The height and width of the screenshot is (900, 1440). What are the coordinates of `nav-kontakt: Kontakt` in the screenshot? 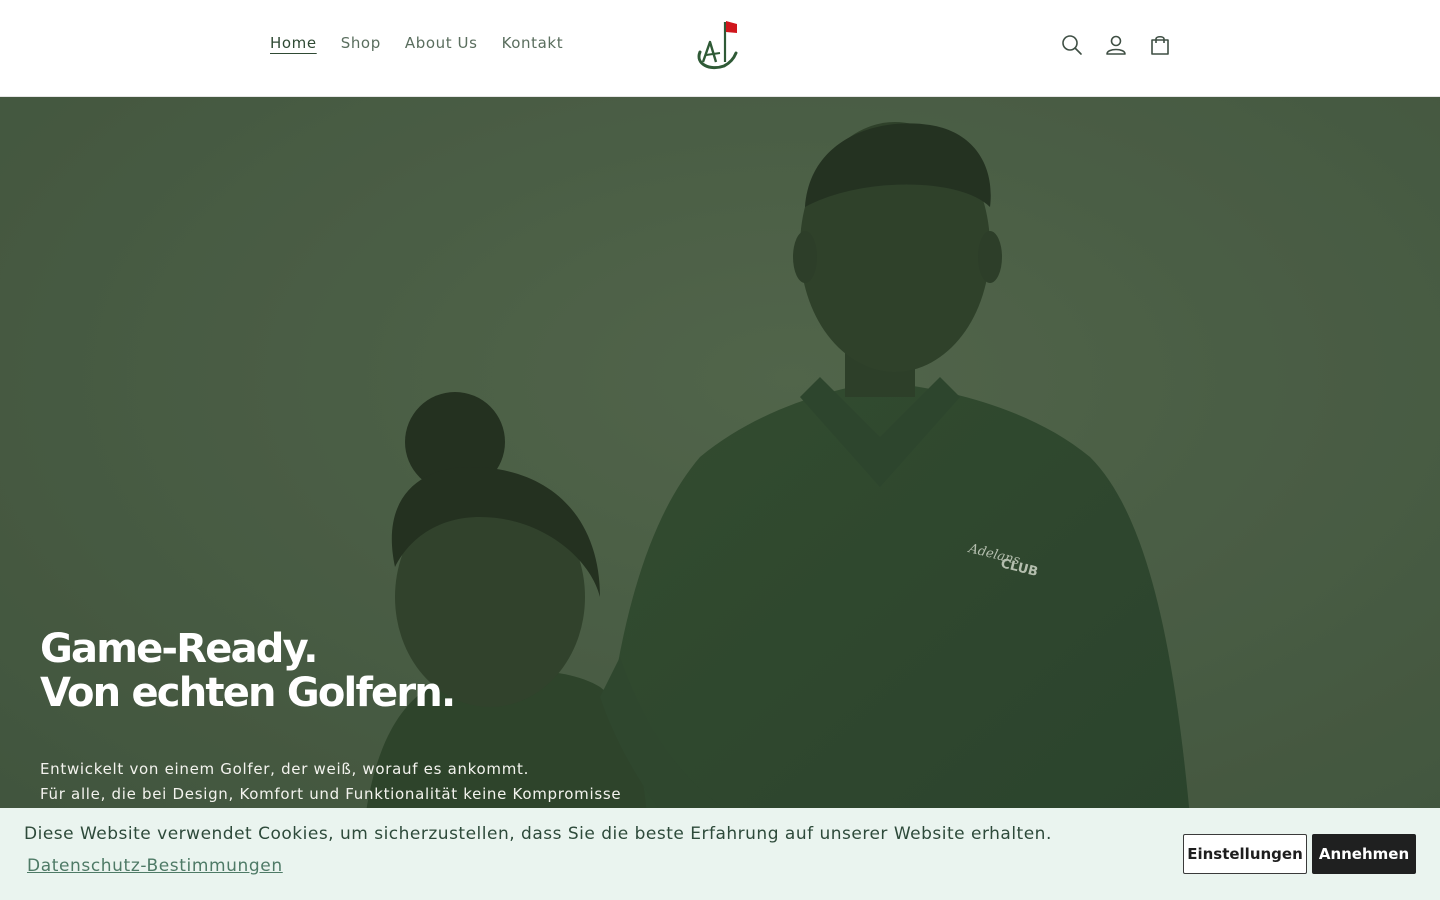 It's located at (533, 43).